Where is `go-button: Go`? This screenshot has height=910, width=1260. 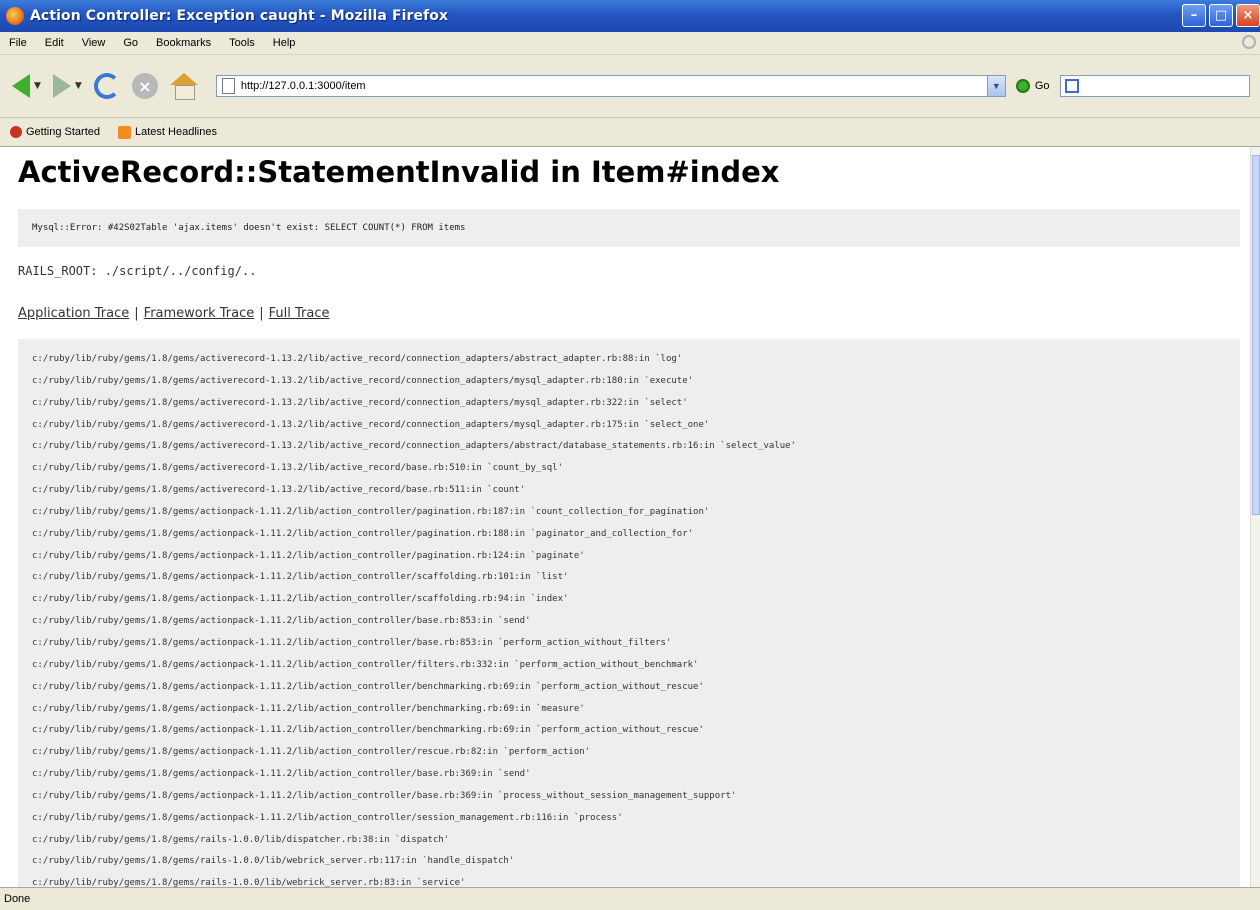 go-button: Go is located at coordinates (1032, 86).